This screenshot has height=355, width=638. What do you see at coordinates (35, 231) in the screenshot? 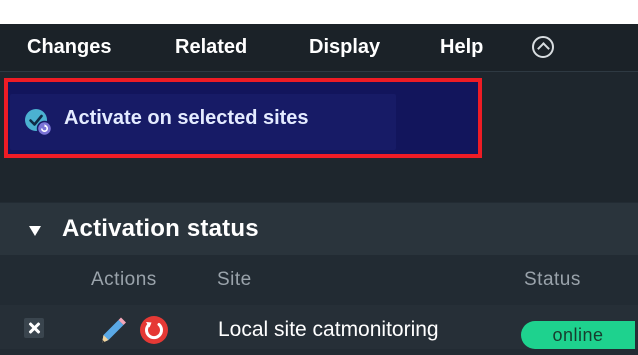
I see `triangle-down-icon` at bounding box center [35, 231].